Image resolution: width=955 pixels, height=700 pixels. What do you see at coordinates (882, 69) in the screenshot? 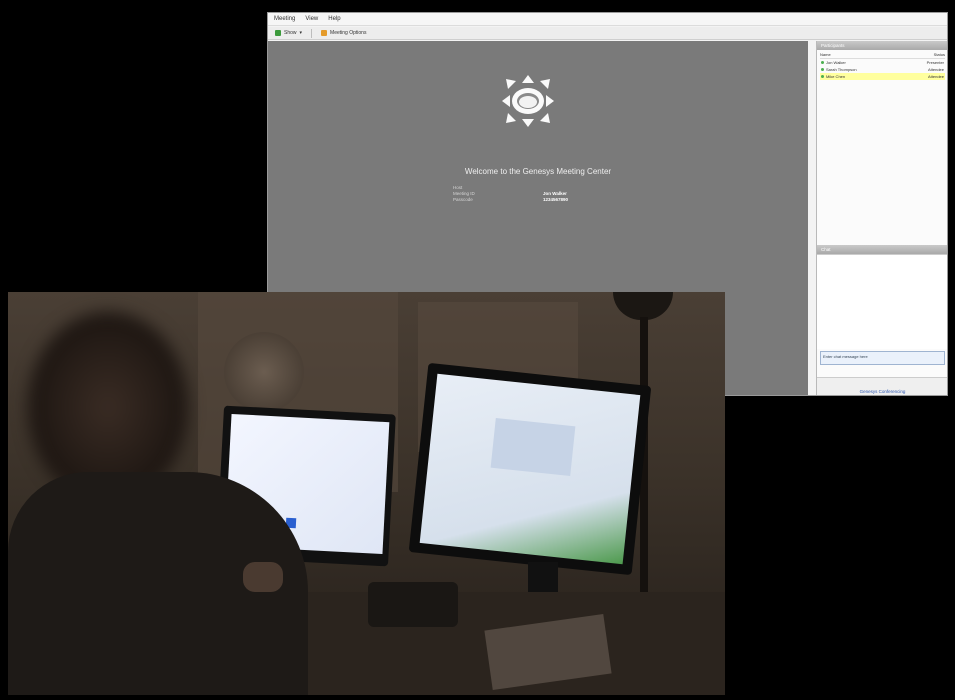
I see `participant-row: Sarah Thompson Attendee` at bounding box center [882, 69].